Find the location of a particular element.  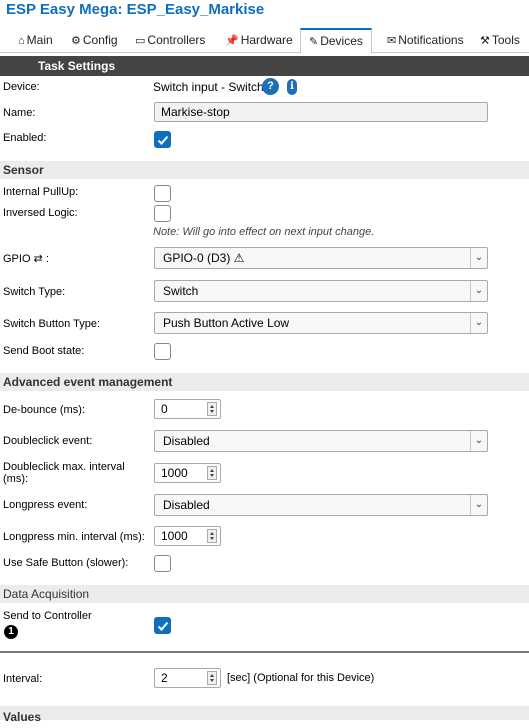

safe-button-checkbox is located at coordinates (162, 563).